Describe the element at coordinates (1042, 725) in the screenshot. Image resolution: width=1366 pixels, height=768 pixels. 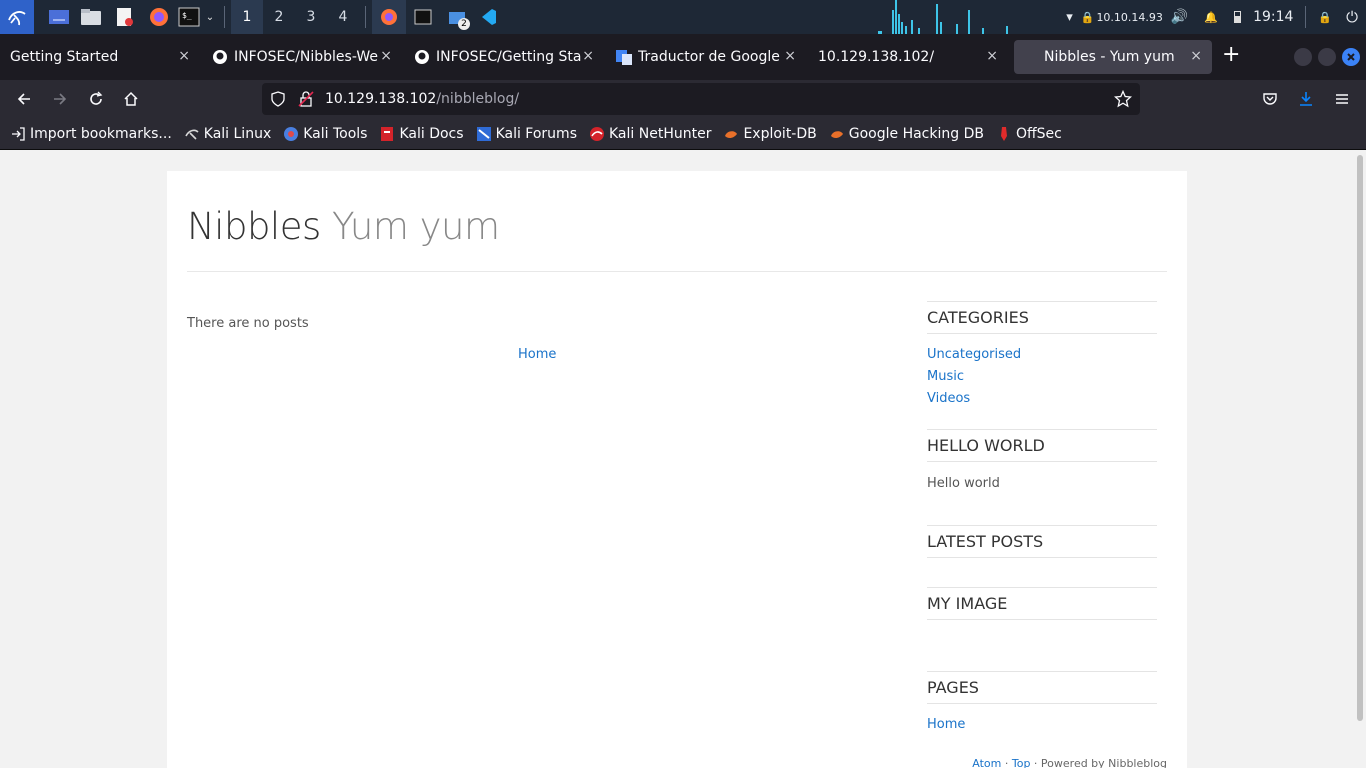
I see `page-link-home: Home` at that location.